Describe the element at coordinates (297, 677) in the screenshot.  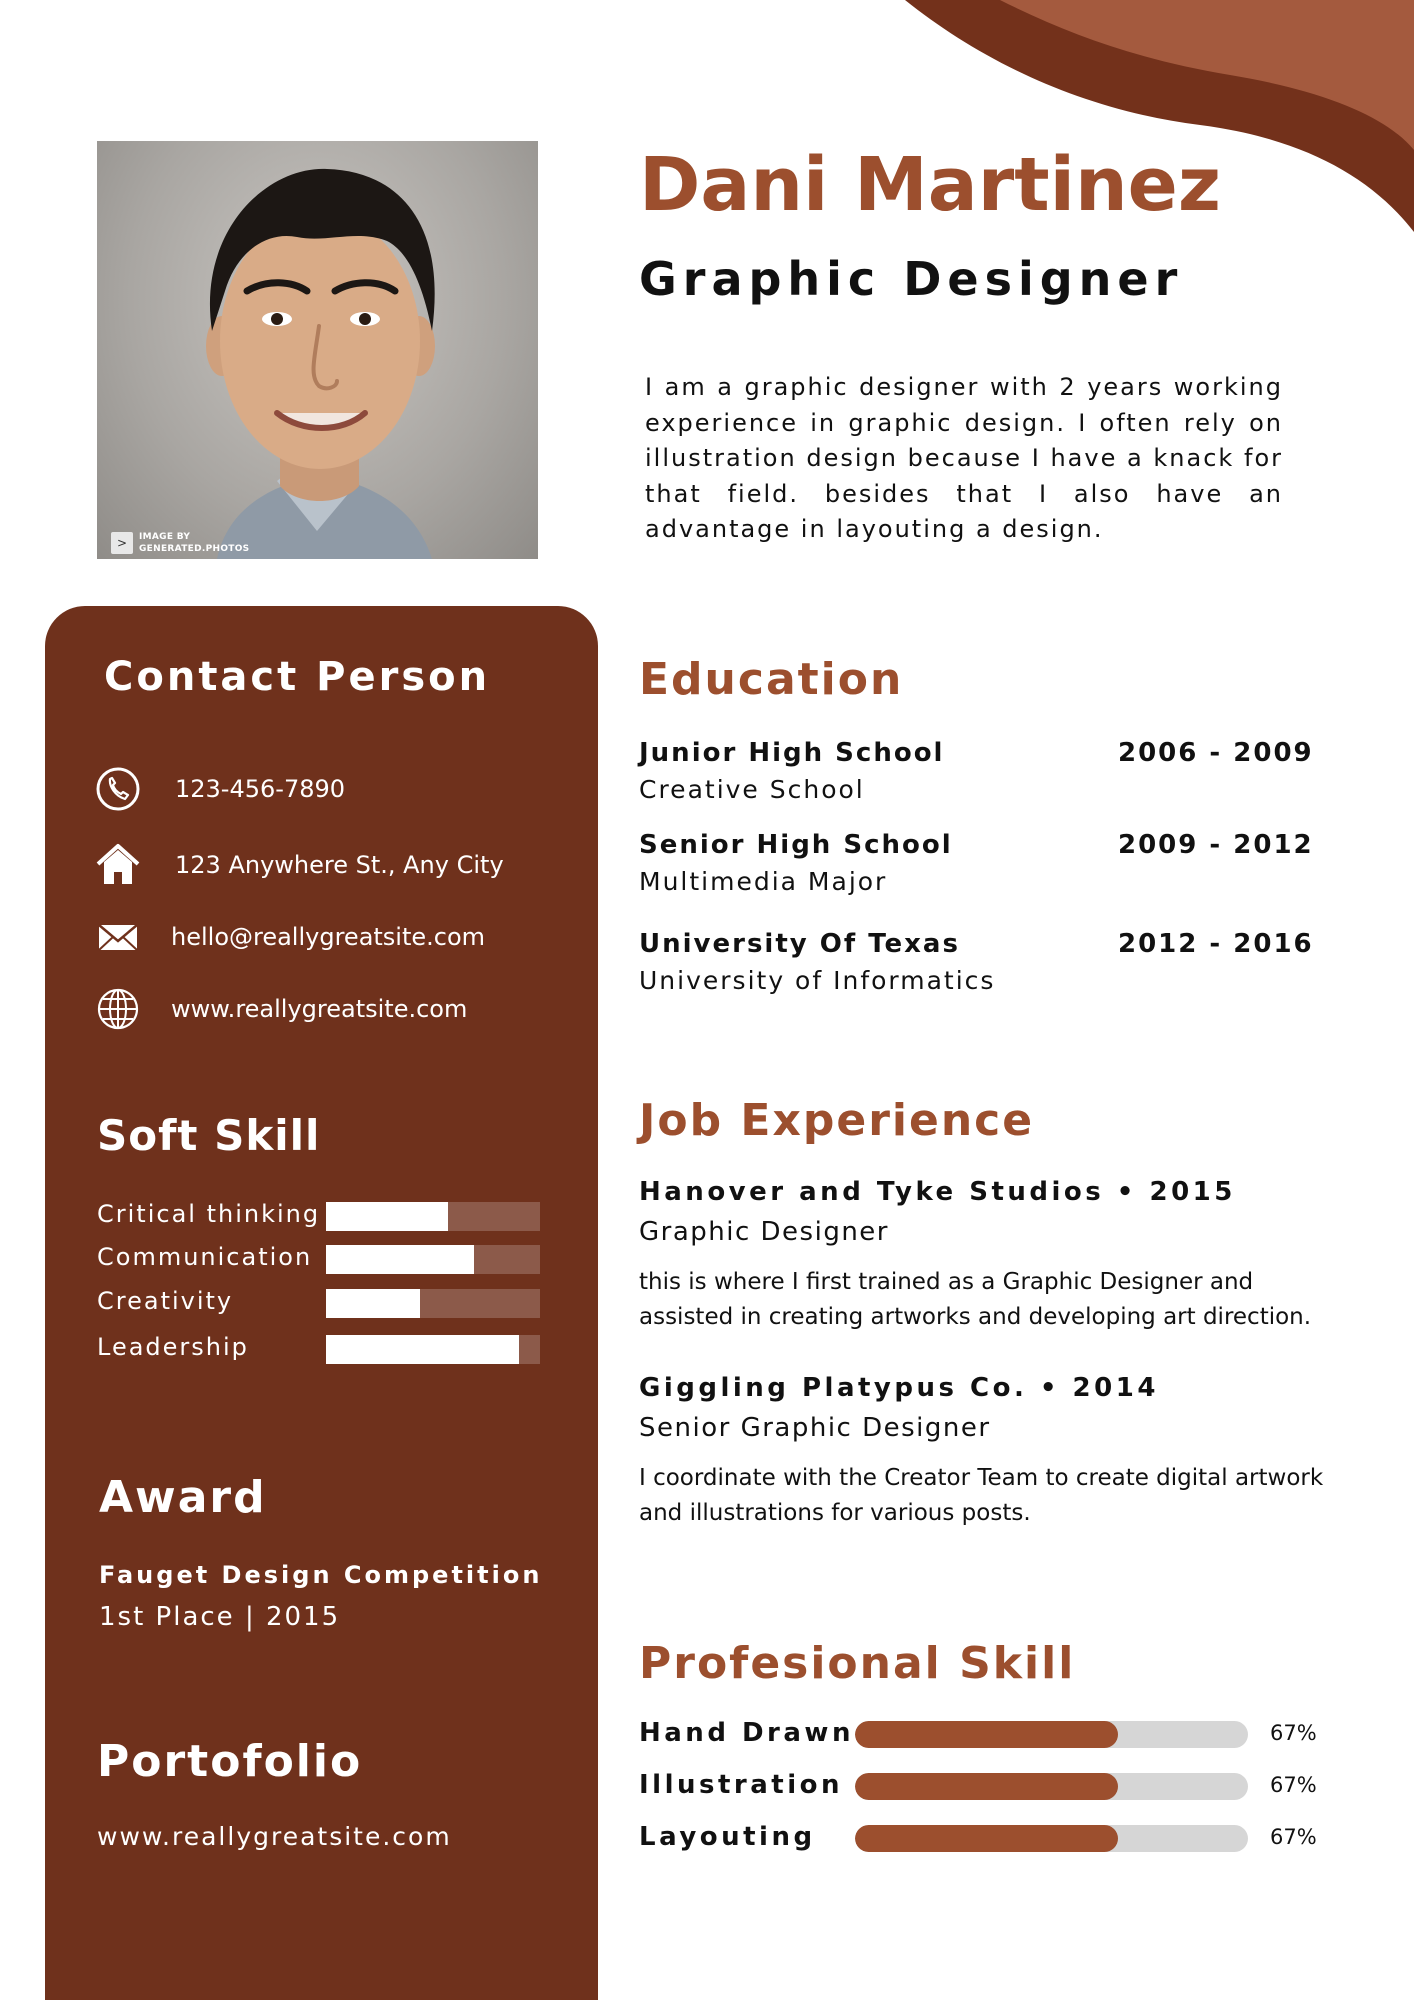
I see `contact-title: Contact Person` at that location.